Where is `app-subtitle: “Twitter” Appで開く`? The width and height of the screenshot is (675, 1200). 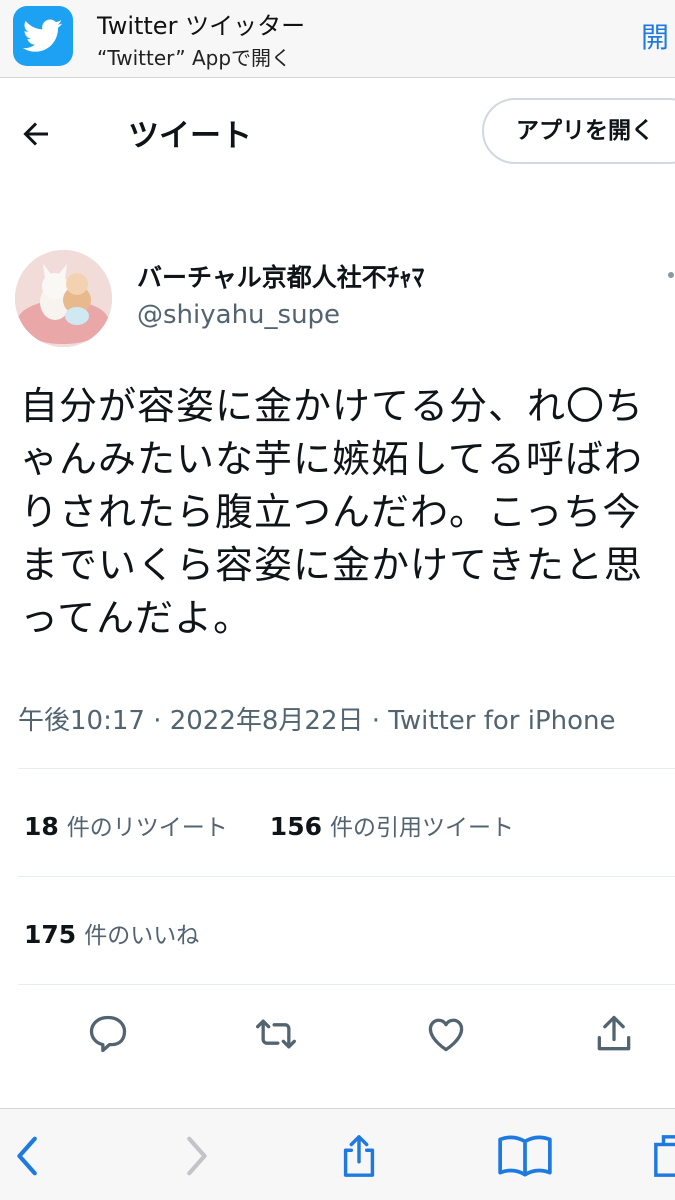
app-subtitle: “Twitter” Appで開く is located at coordinates (194, 58).